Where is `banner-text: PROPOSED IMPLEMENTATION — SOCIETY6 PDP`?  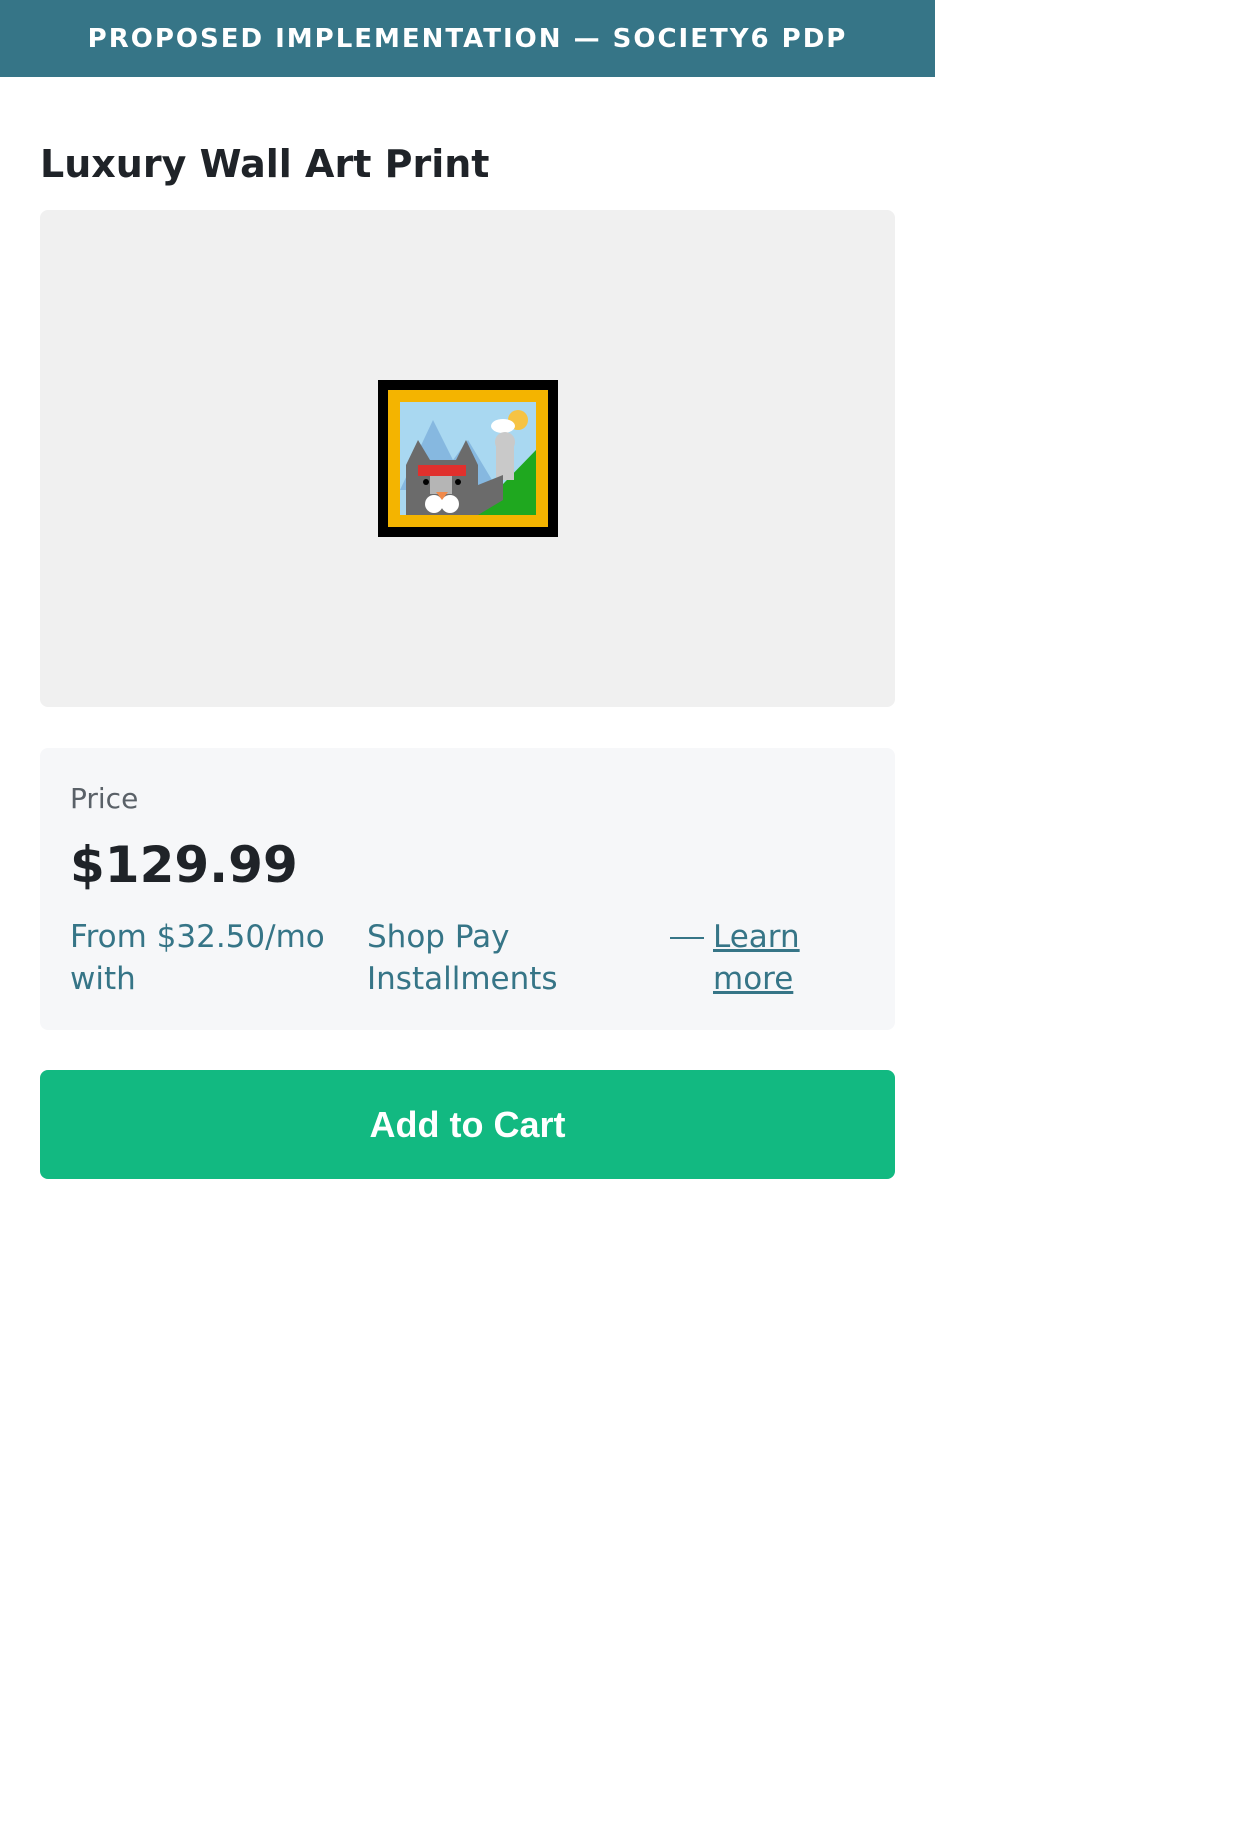
banner-text: PROPOSED IMPLEMENTATION — SOCIETY6 PDP is located at coordinates (467, 38).